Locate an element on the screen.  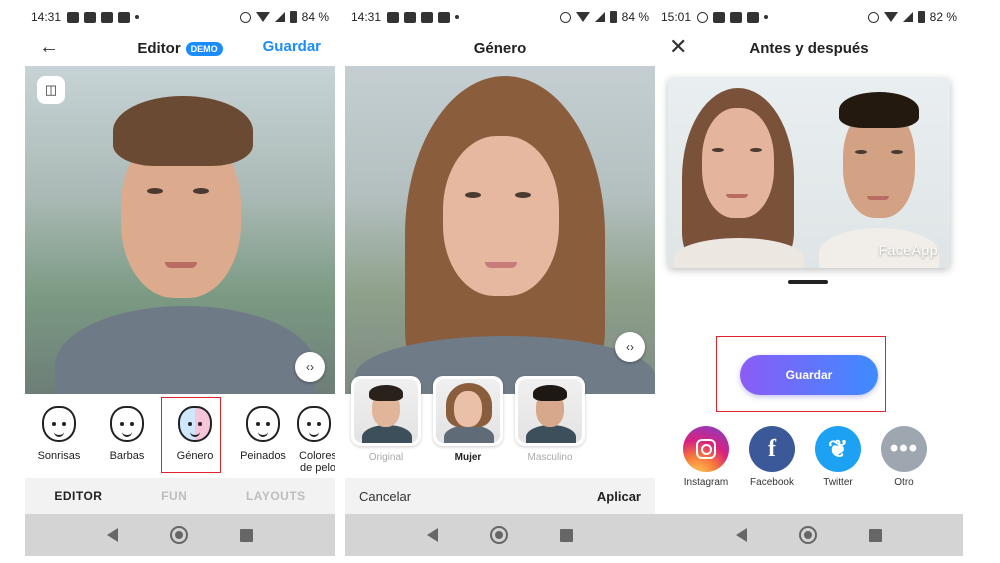
beard-face-icon is located at coordinates (127, 424).